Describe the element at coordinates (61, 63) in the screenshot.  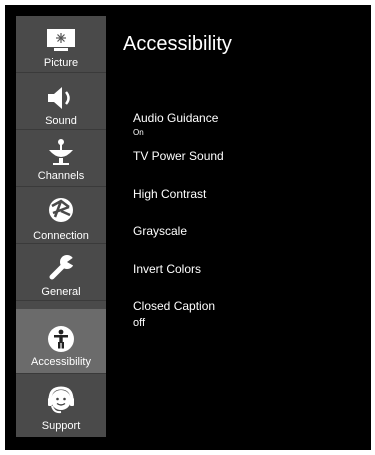
I see `sidebar-item-label: Picture` at that location.